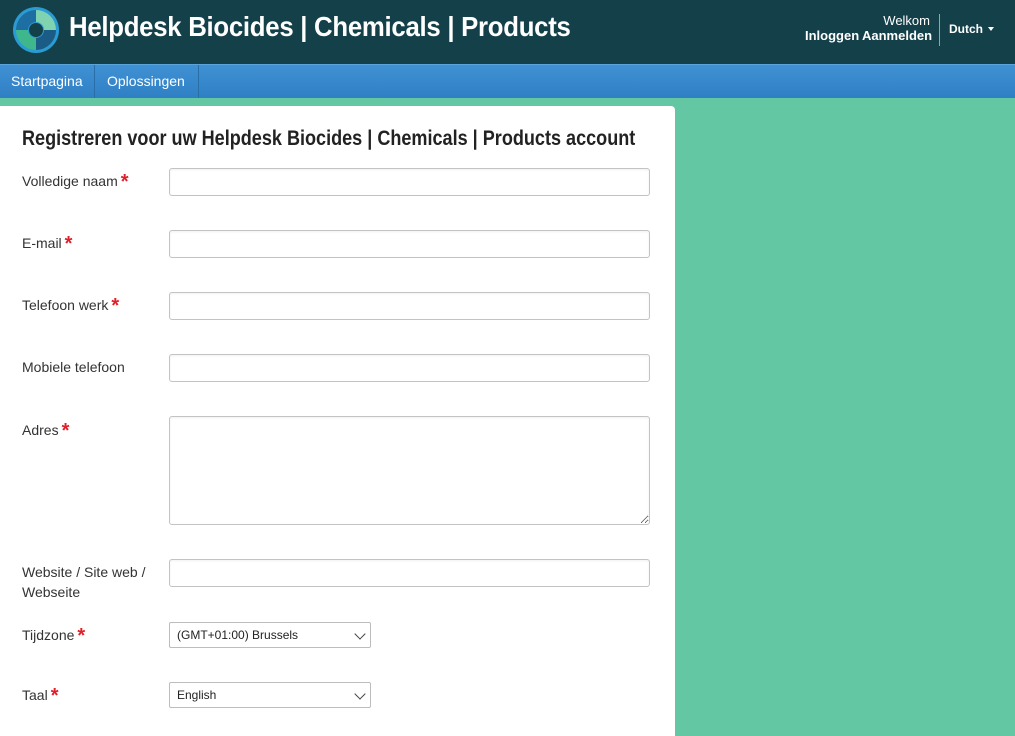 This screenshot has width=1015, height=736. I want to click on full-name-input, so click(409, 182).